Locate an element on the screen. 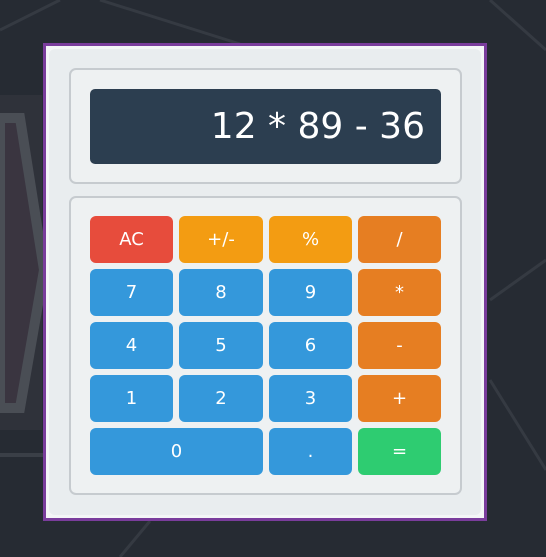 This screenshot has height=557, width=546. decimal-button: . is located at coordinates (310, 451).